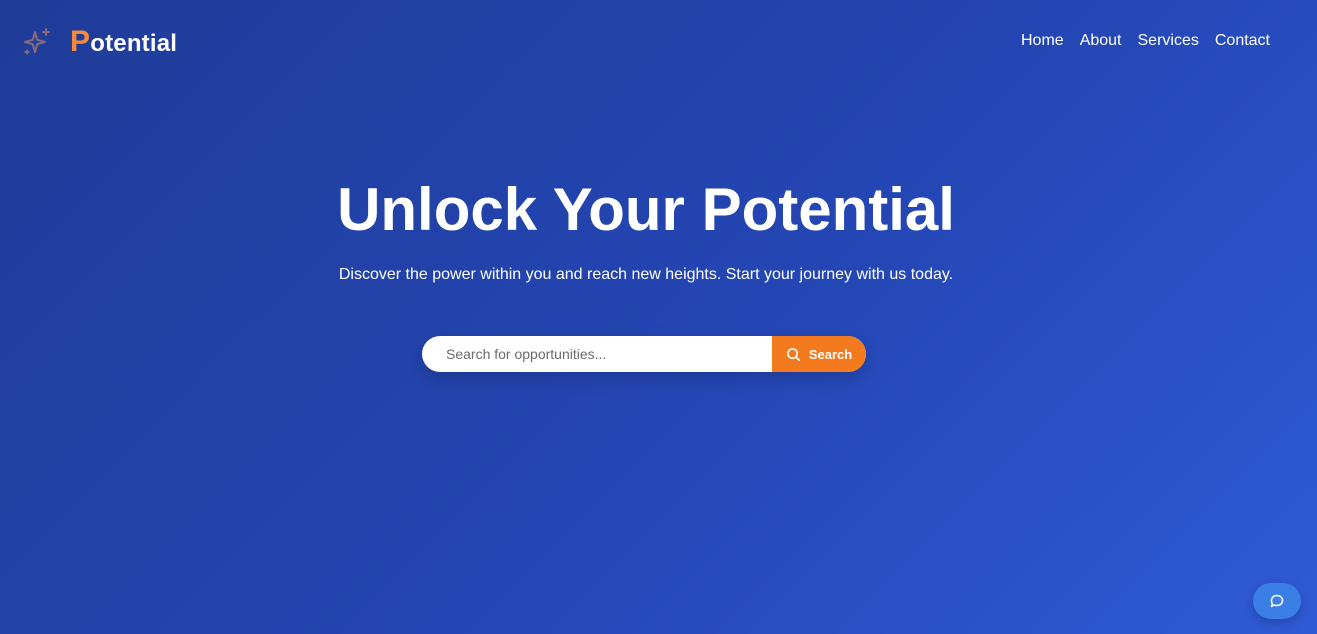 The width and height of the screenshot is (1317, 634). I want to click on main-nav: Home About Services Contact, so click(1137, 41).